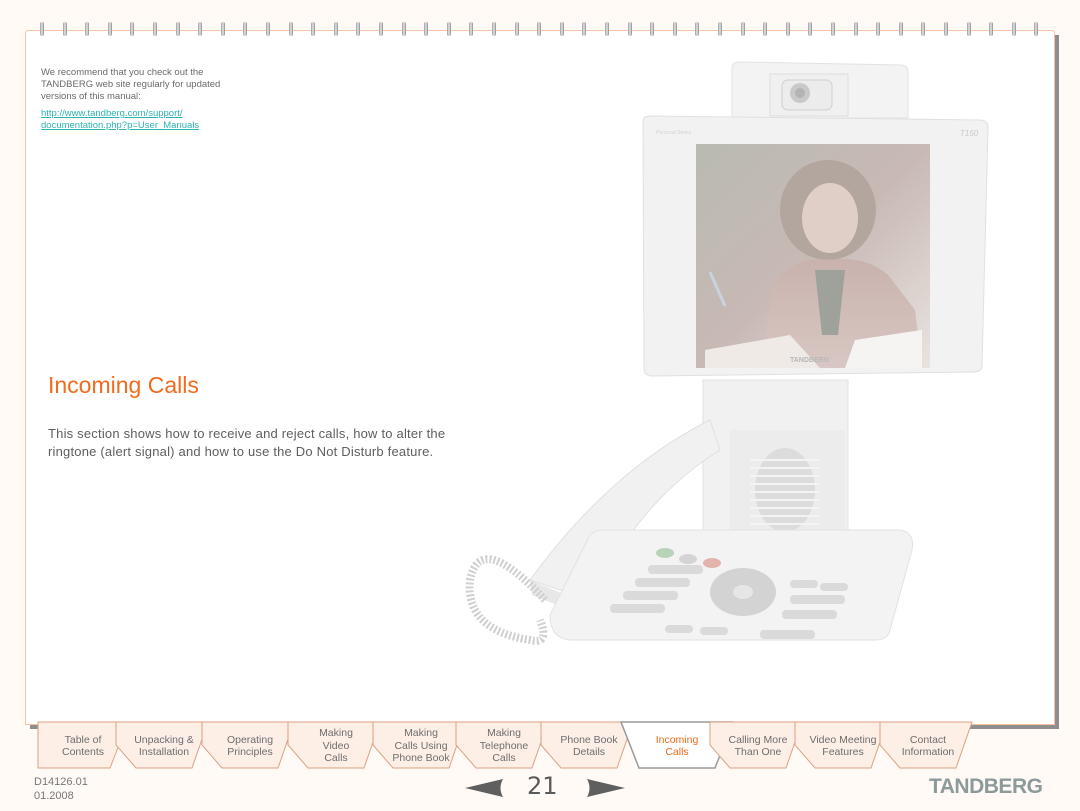  What do you see at coordinates (122, 72) in the screenshot?
I see `intro-text-line: We recommend that you check out the` at bounding box center [122, 72].